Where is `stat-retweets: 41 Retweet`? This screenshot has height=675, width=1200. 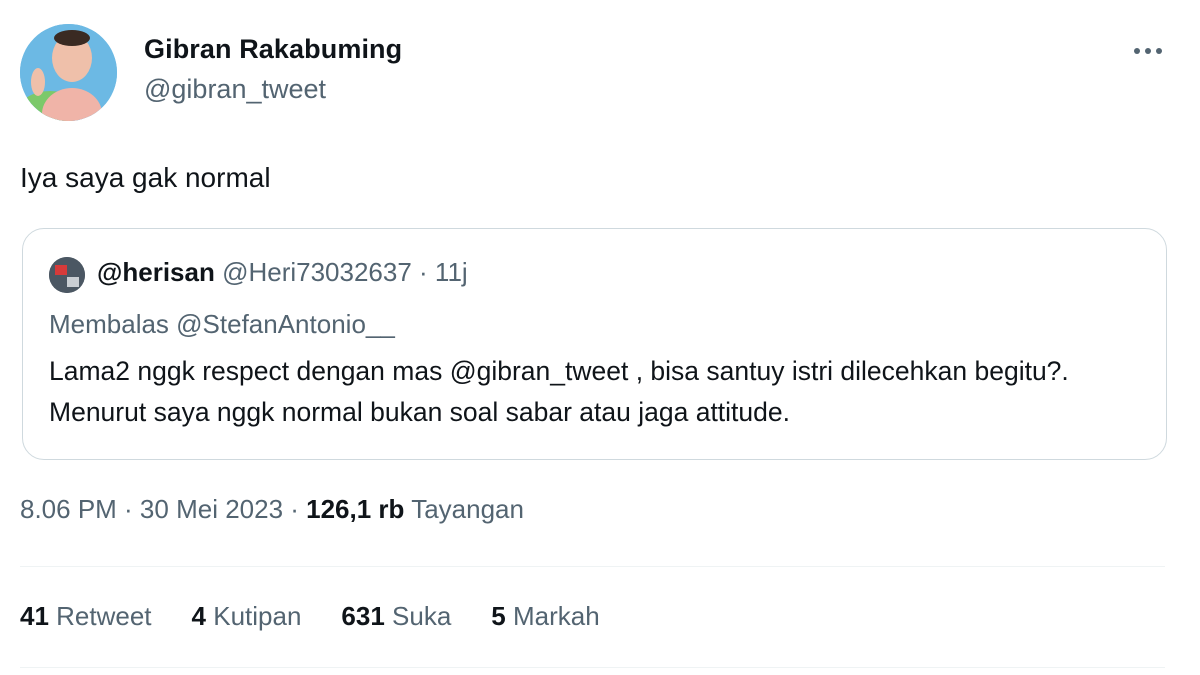
stat-retweets: 41 Retweet is located at coordinates (86, 616).